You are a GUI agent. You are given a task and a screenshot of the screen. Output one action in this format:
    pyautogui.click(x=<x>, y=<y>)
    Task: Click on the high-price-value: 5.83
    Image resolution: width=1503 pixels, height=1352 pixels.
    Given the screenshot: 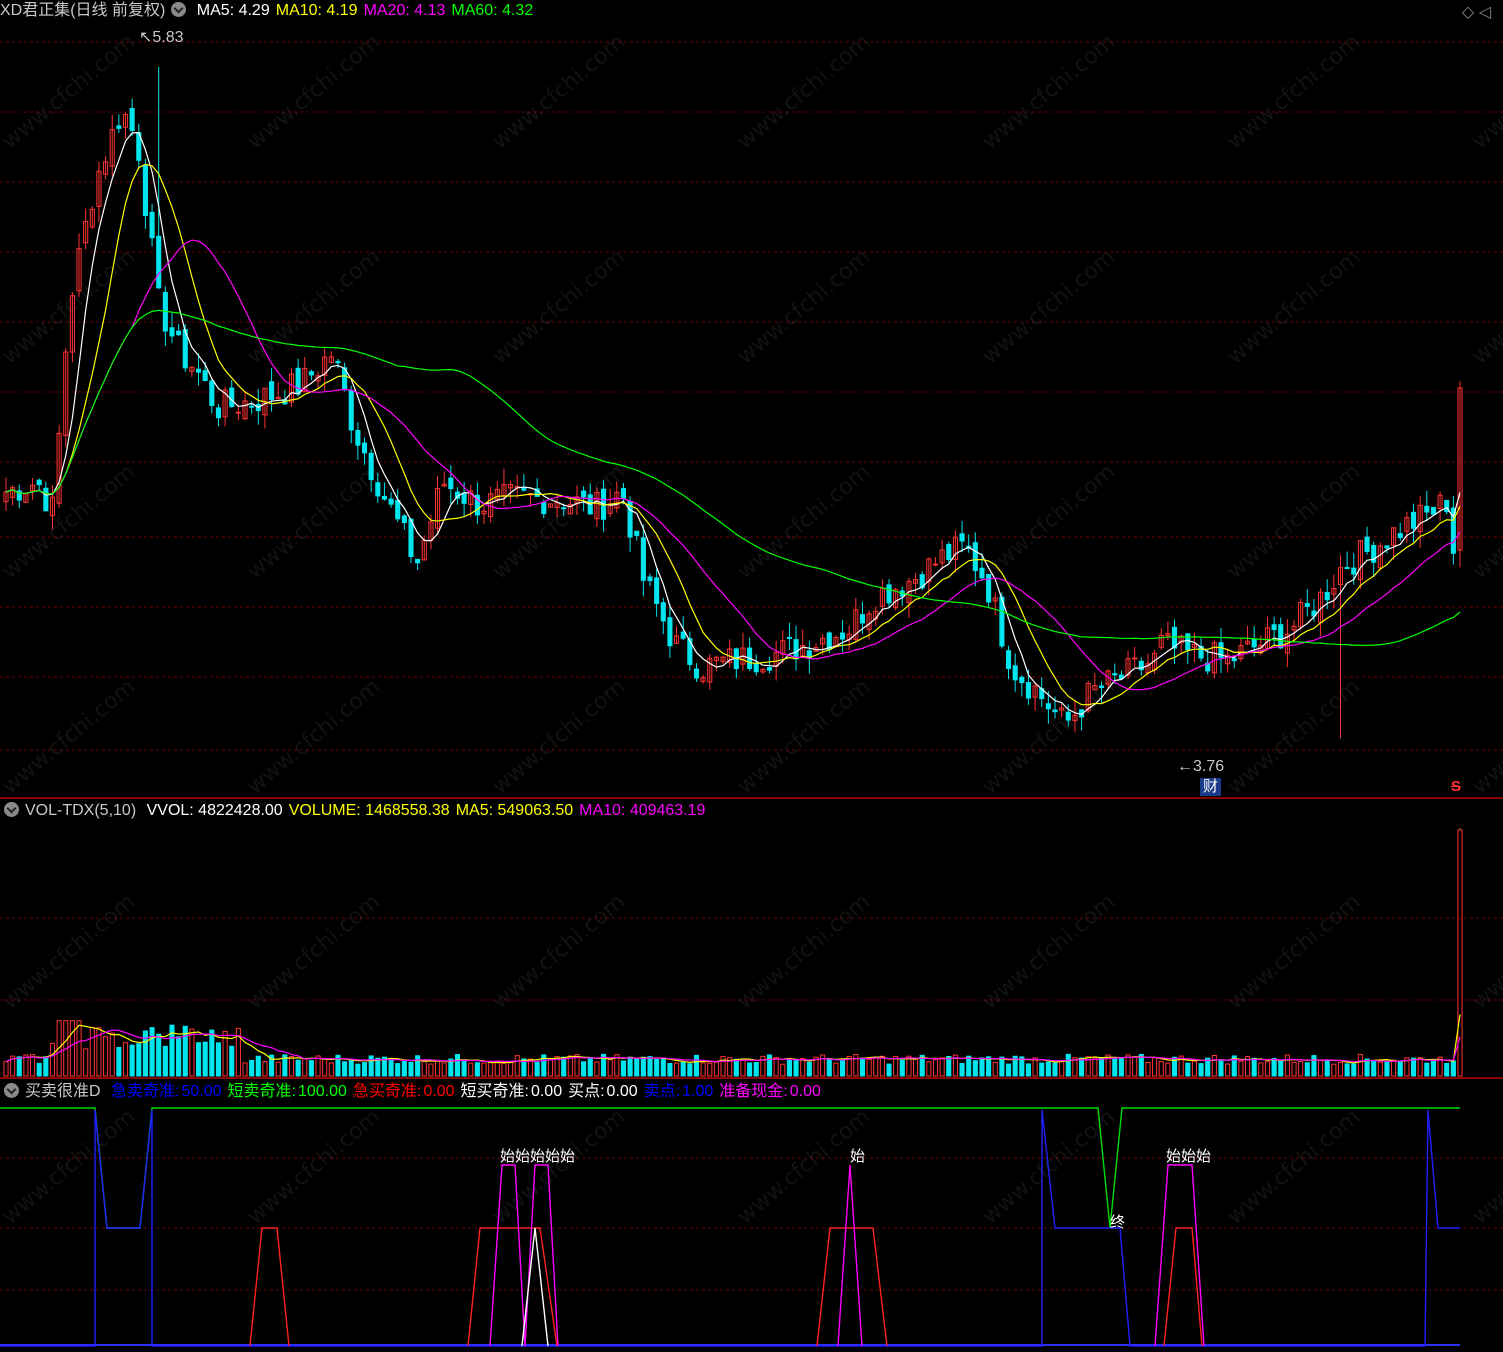 What is the action you would take?
    pyautogui.click(x=168, y=37)
    